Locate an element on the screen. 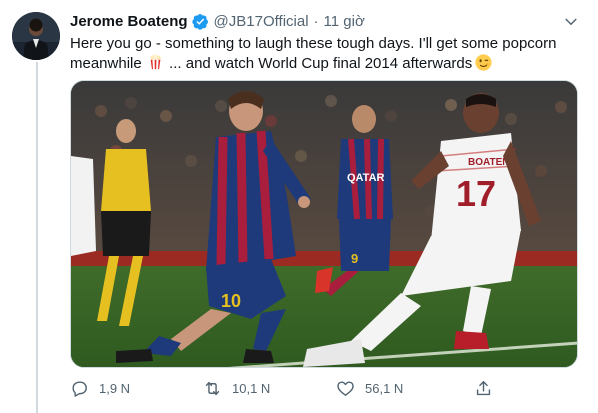 This screenshot has width=598, height=413. popcorn-emoji-icon is located at coordinates (155, 62).